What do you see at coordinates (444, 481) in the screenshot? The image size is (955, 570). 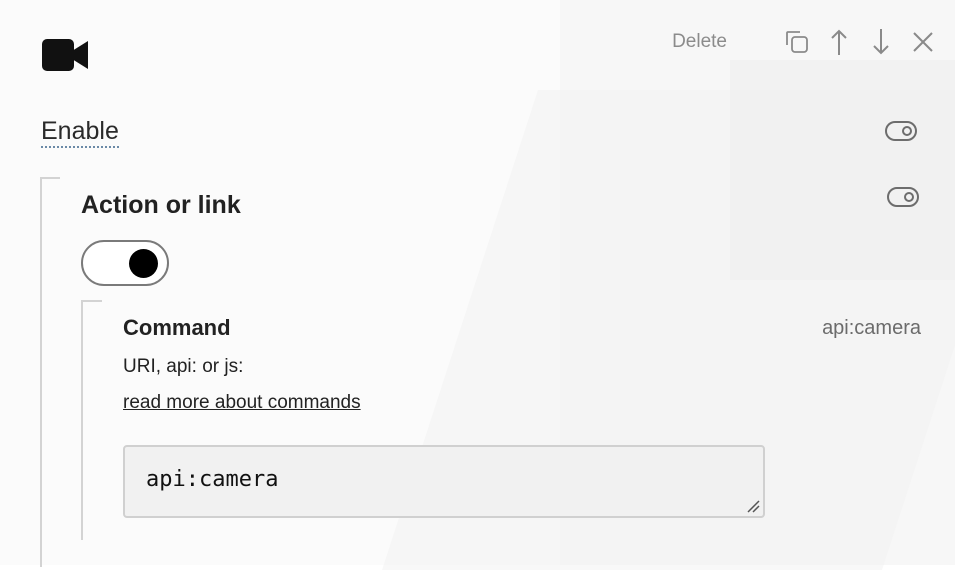 I see `command-input: api:camera` at bounding box center [444, 481].